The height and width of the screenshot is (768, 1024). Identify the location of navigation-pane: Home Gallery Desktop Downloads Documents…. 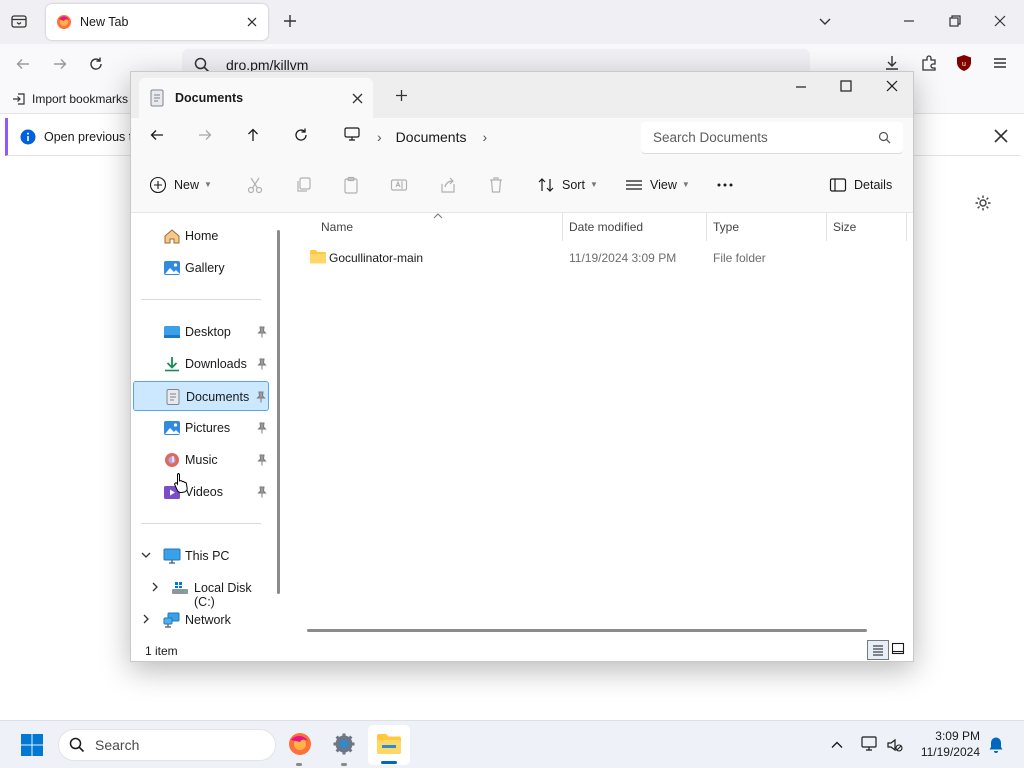
(206, 426).